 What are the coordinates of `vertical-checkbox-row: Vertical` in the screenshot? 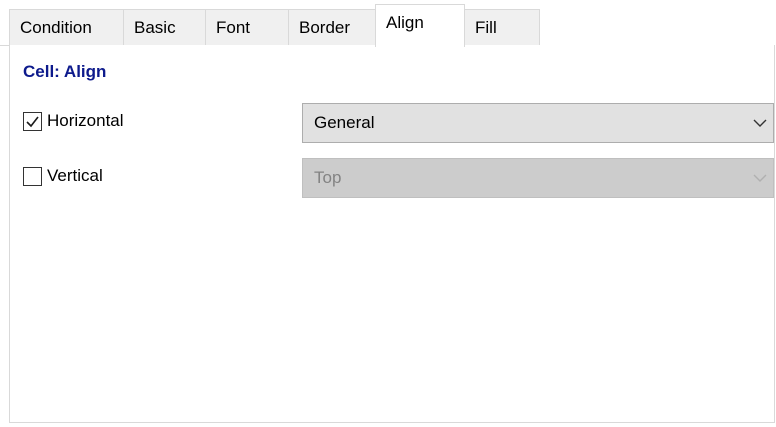 It's located at (63, 176).